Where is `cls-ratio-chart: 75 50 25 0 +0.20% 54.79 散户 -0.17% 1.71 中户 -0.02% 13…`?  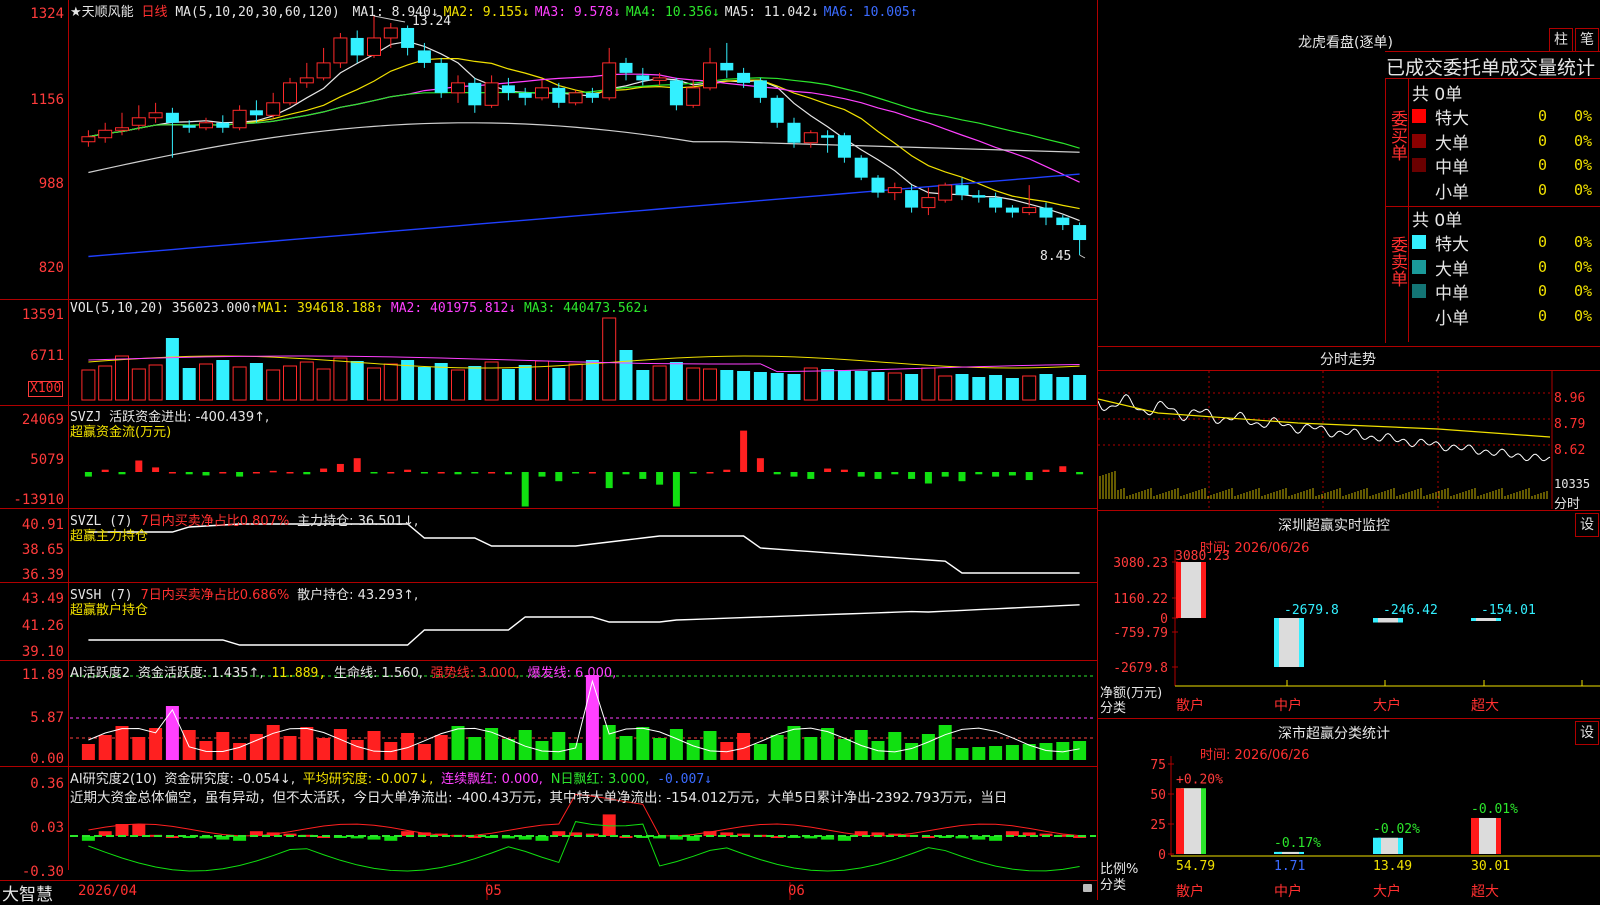 cls-ratio-chart: 75 50 25 0 +0.20% 54.79 散户 -0.17% 1.71 中户 -0.02% 13… is located at coordinates (1375, 828).